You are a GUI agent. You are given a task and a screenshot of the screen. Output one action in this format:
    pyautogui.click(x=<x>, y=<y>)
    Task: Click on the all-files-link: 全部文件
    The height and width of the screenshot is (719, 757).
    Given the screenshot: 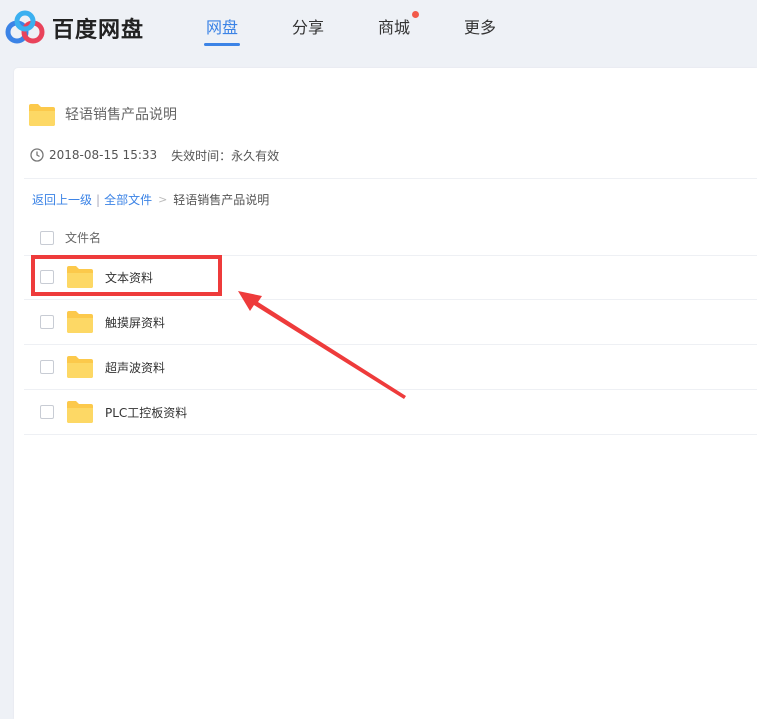 What is the action you would take?
    pyautogui.click(x=128, y=199)
    